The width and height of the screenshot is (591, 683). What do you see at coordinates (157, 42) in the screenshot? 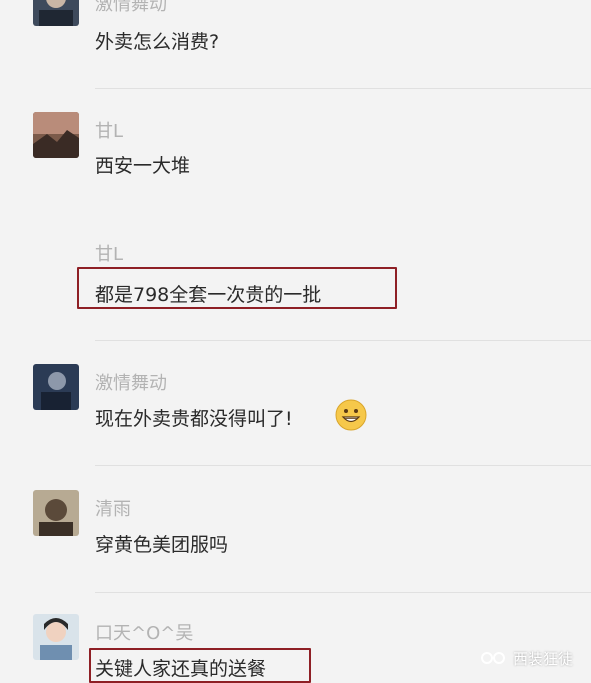
I see `message-text: 外卖怎么消费?` at bounding box center [157, 42].